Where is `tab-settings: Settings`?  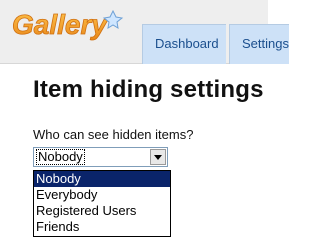
tab-settings: Settings is located at coordinates (259, 44).